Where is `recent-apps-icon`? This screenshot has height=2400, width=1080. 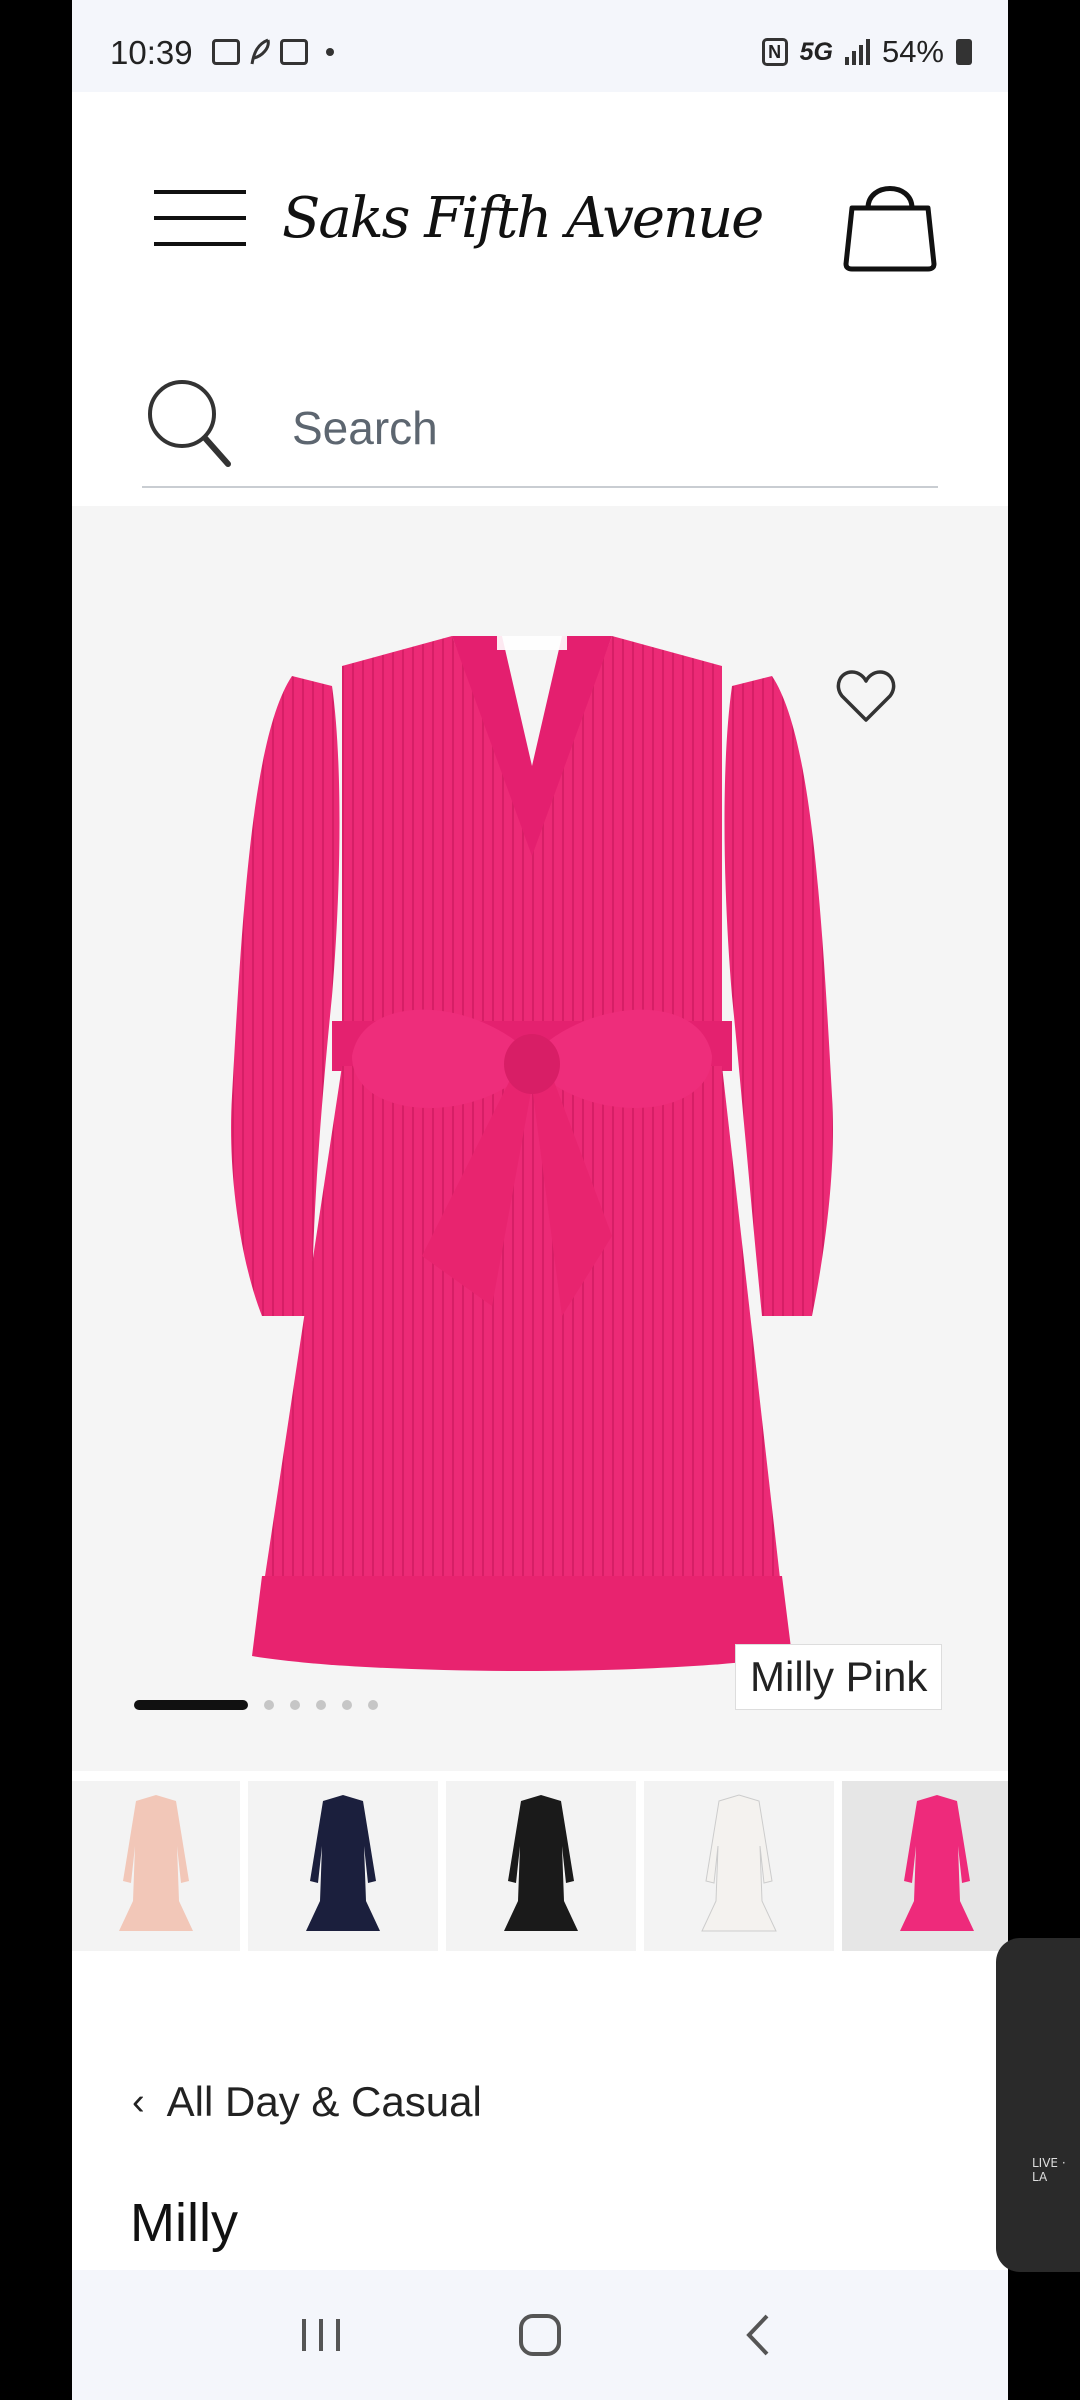 recent-apps-icon is located at coordinates (321, 2335).